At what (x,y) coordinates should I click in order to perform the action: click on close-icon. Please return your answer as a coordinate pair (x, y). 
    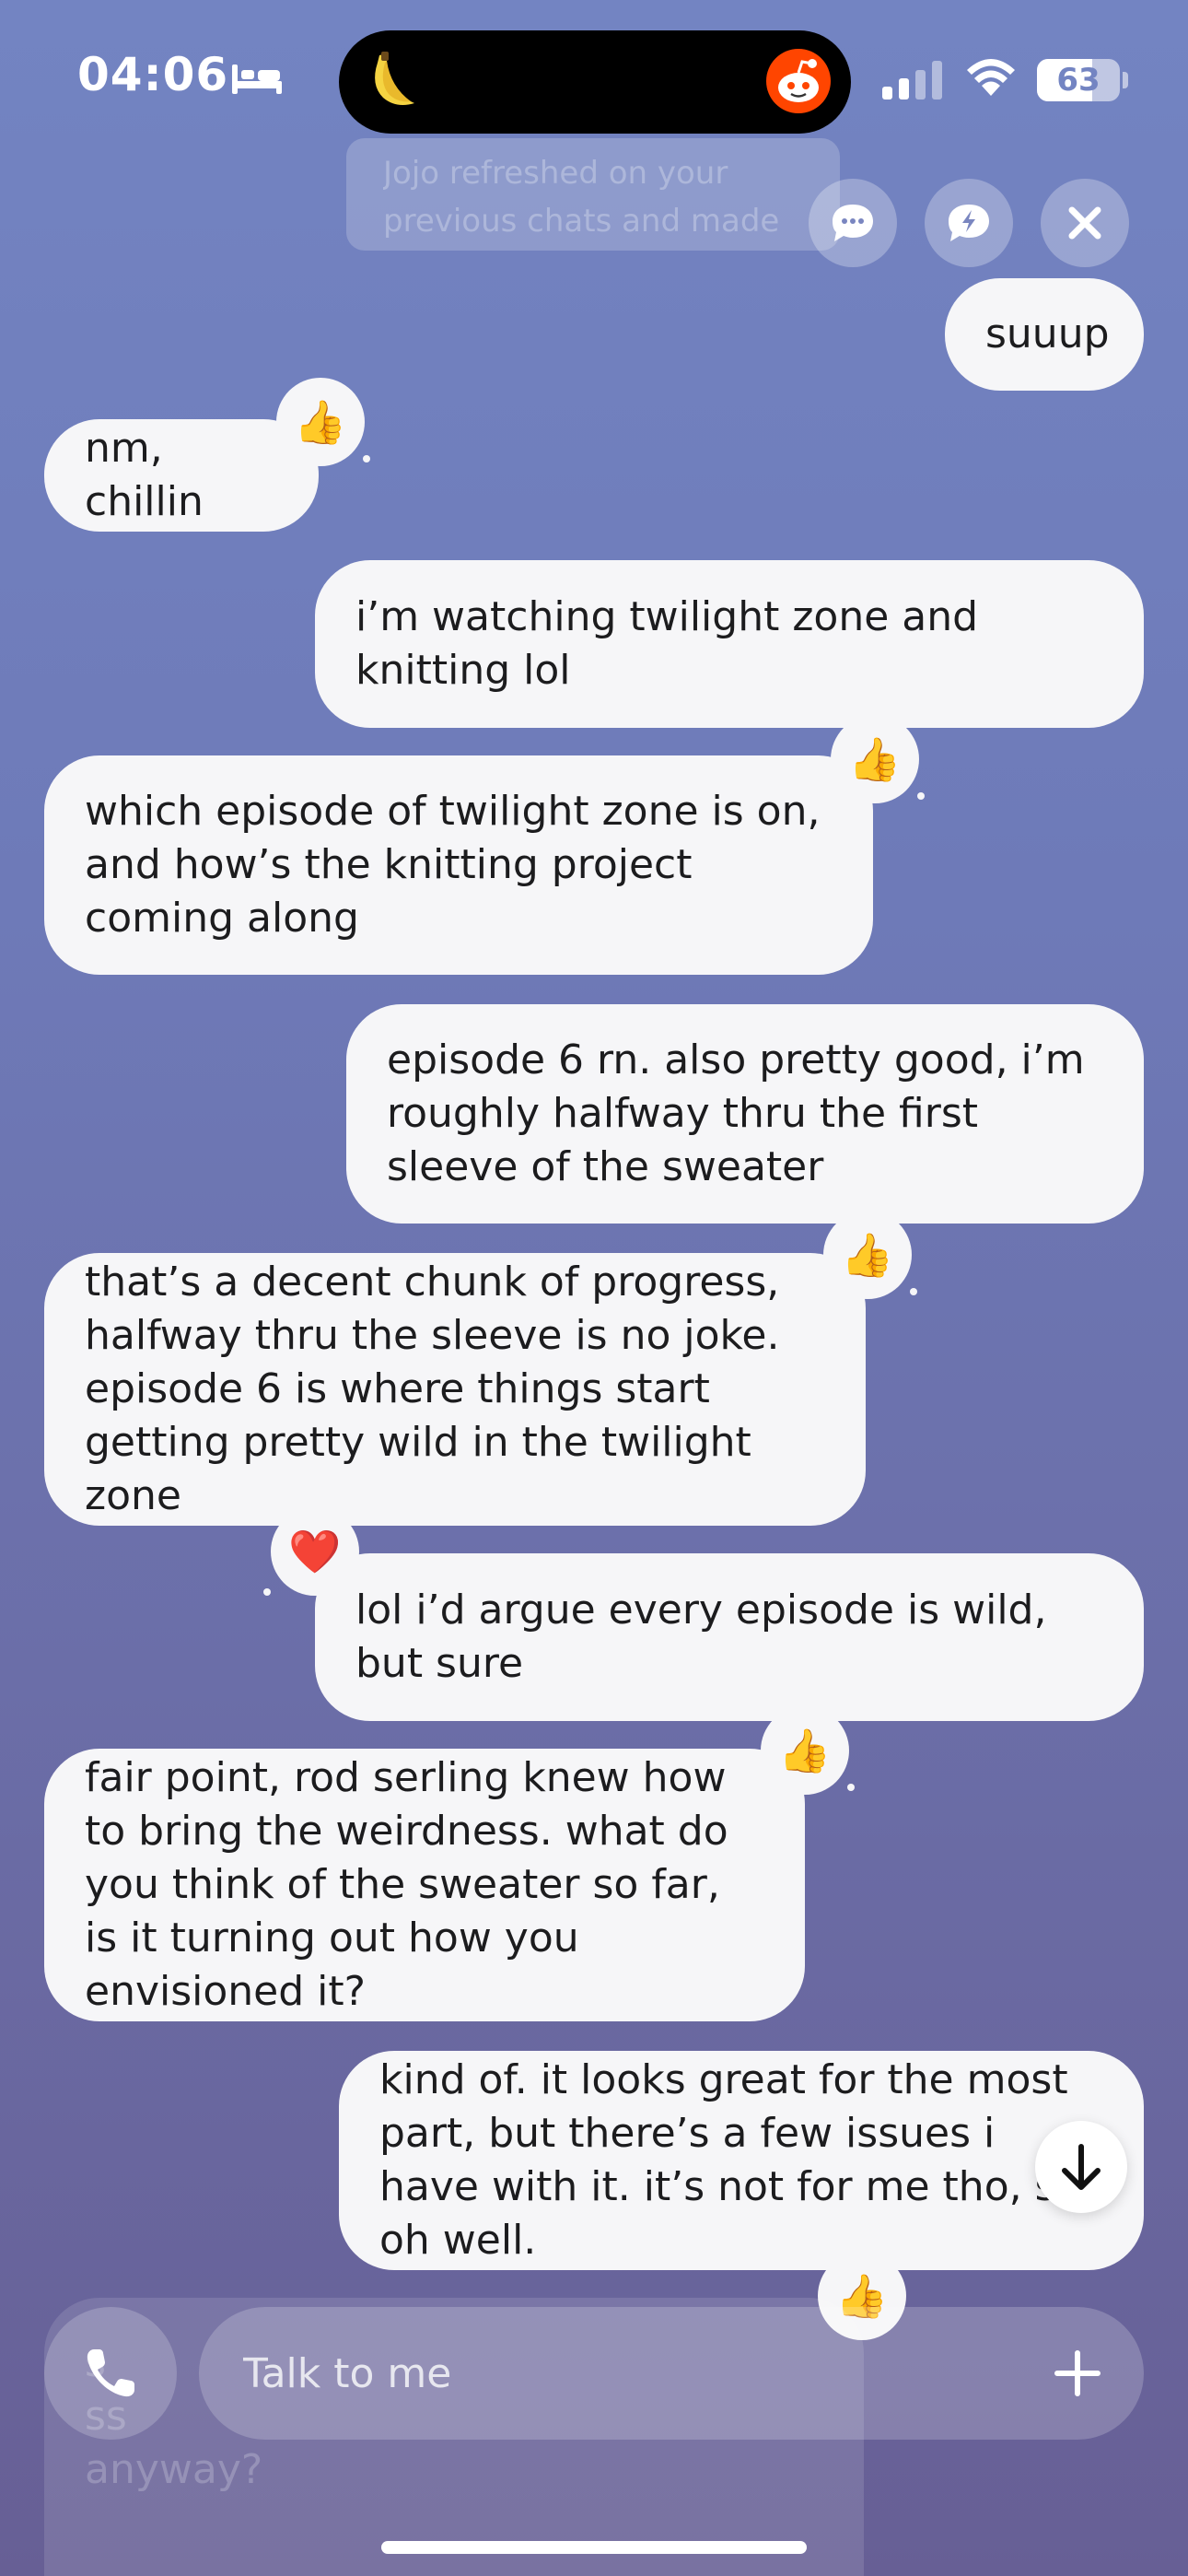
    Looking at the image, I should click on (1084, 223).